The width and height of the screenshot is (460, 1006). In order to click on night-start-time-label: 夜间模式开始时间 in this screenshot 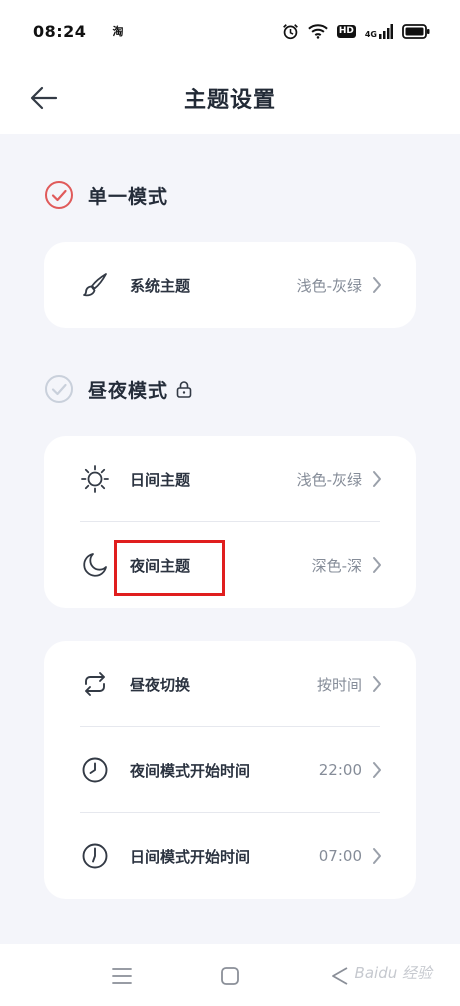, I will do `click(190, 770)`.